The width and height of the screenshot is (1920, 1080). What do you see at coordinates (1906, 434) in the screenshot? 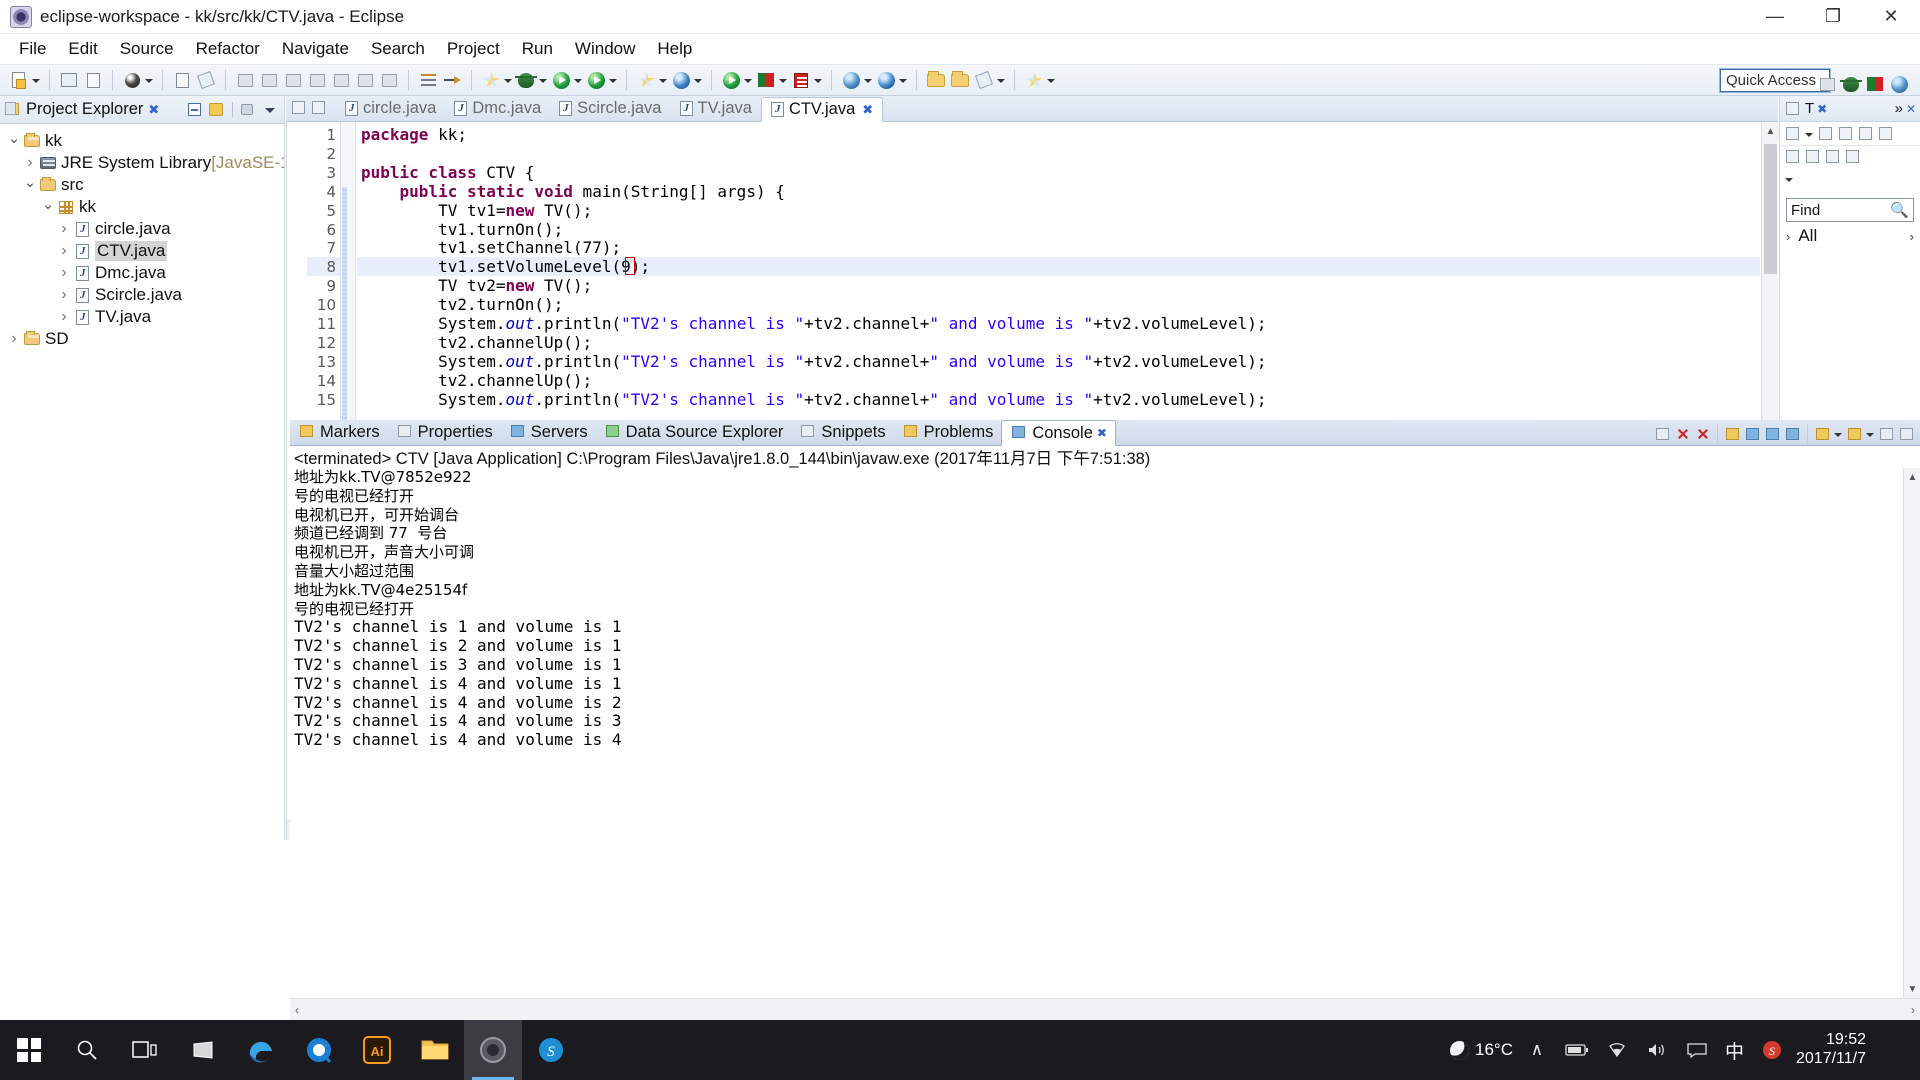
I see `maximize-icon` at bounding box center [1906, 434].